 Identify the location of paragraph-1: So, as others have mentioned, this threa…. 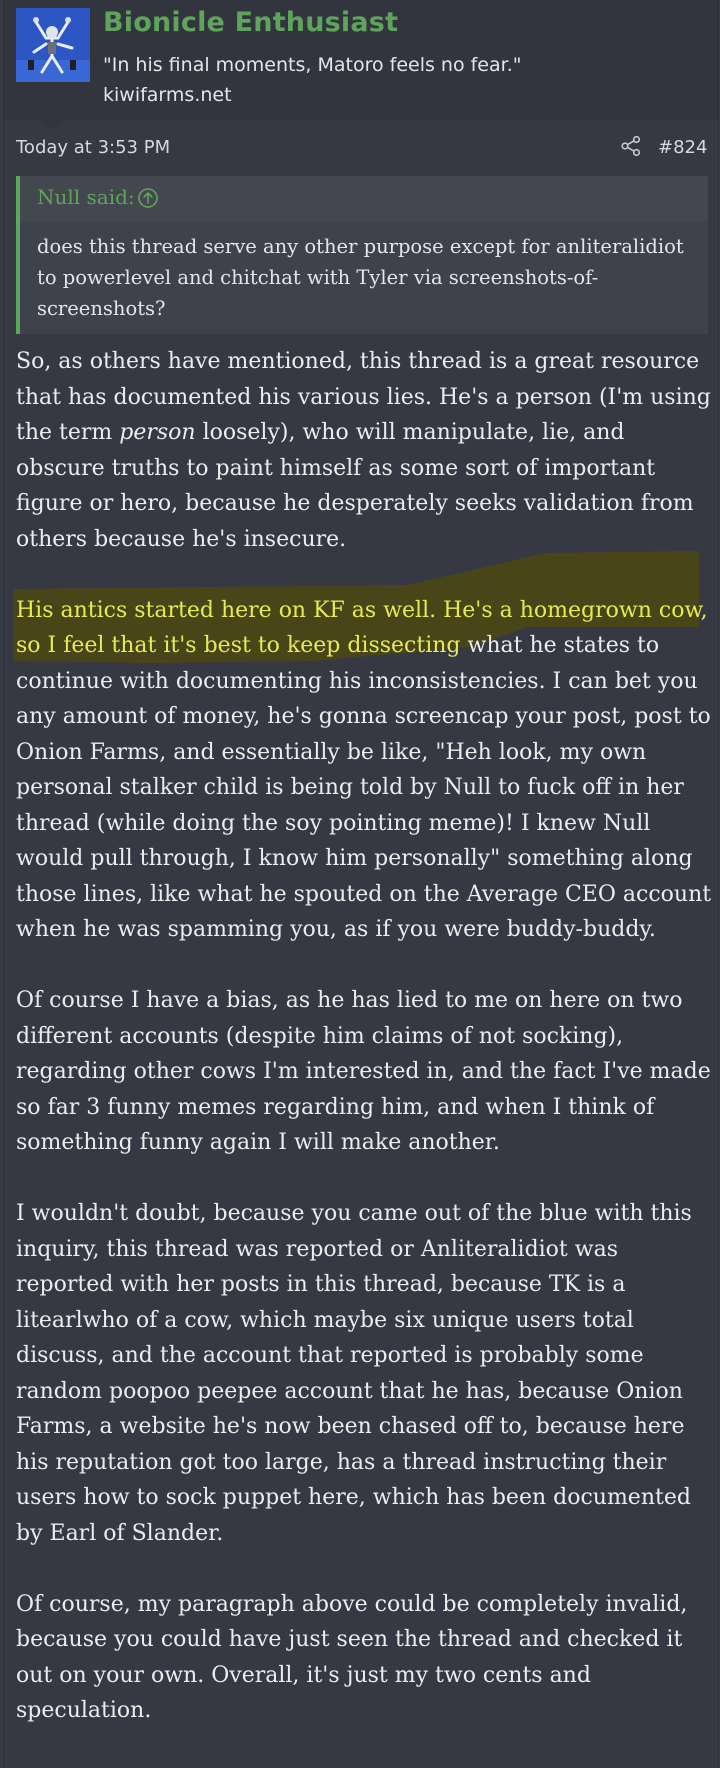
(367, 450).